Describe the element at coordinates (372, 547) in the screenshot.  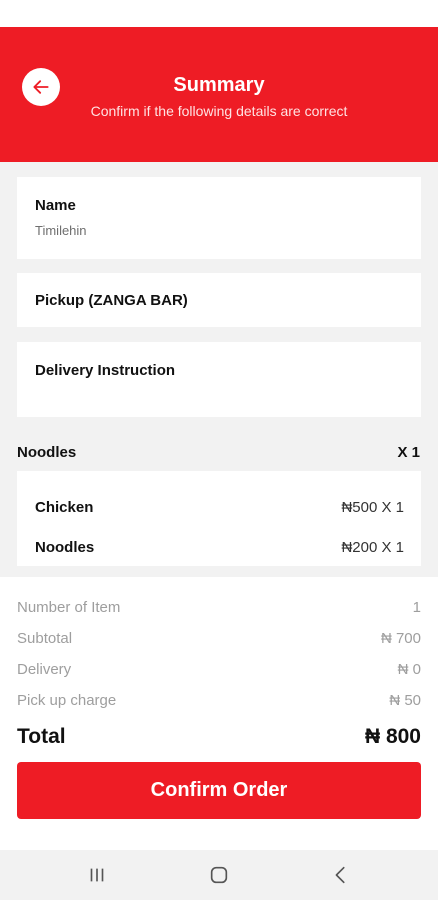
I see `addon-price: ₦200 X 1` at that location.